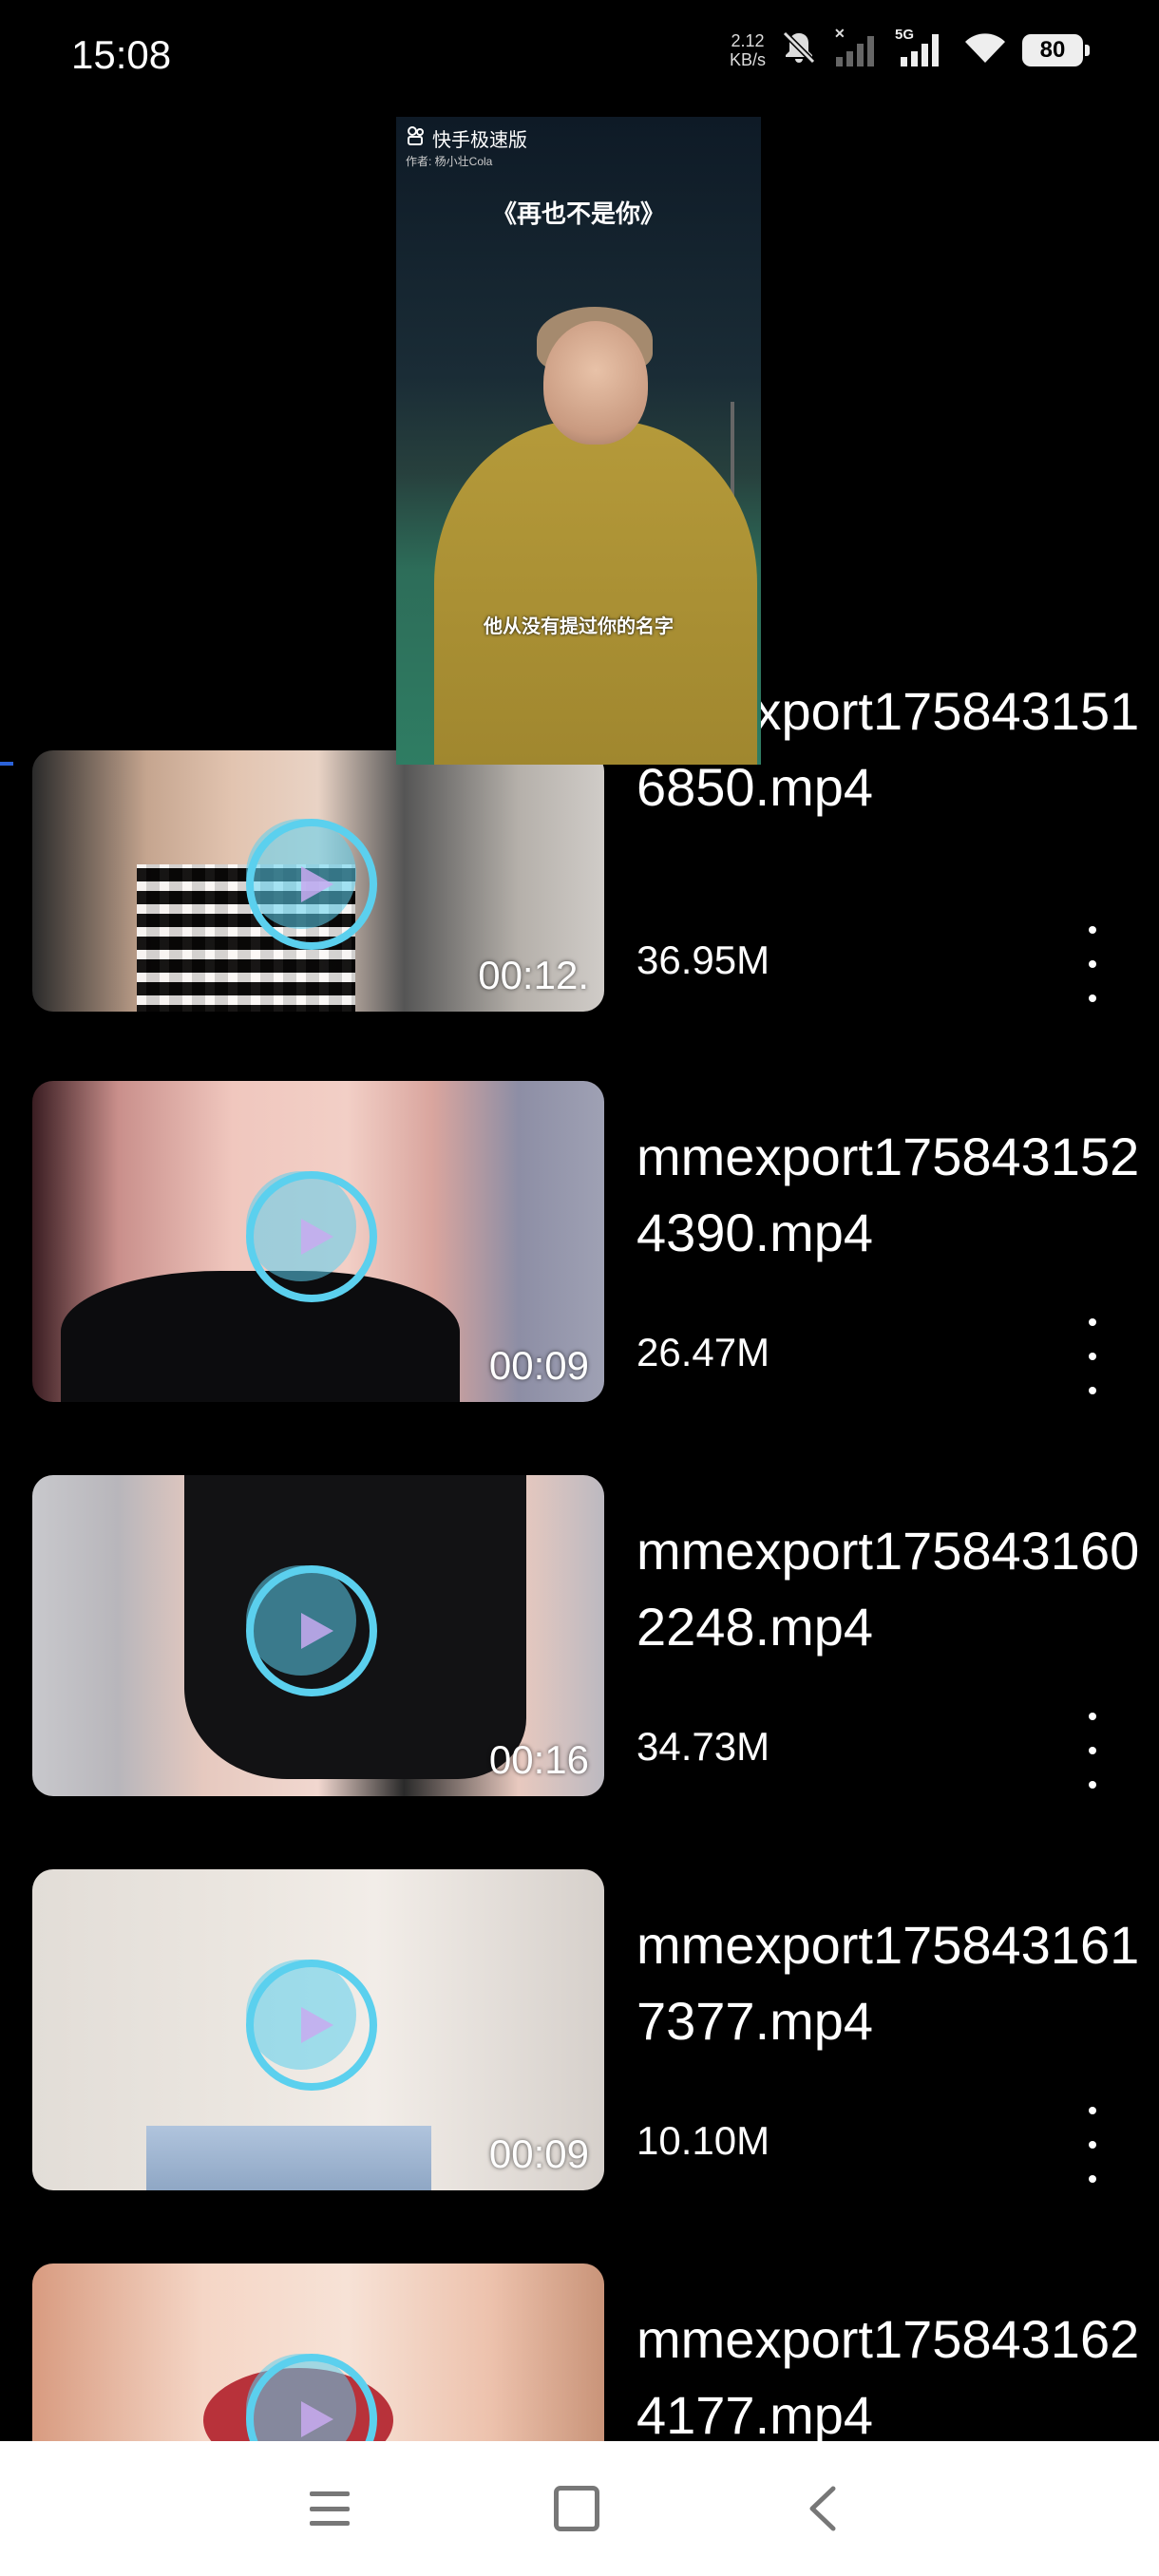 The image size is (1159, 2576). What do you see at coordinates (888, 1194) in the screenshot?
I see `video-file-name: mmexport1758431524390.mp4` at bounding box center [888, 1194].